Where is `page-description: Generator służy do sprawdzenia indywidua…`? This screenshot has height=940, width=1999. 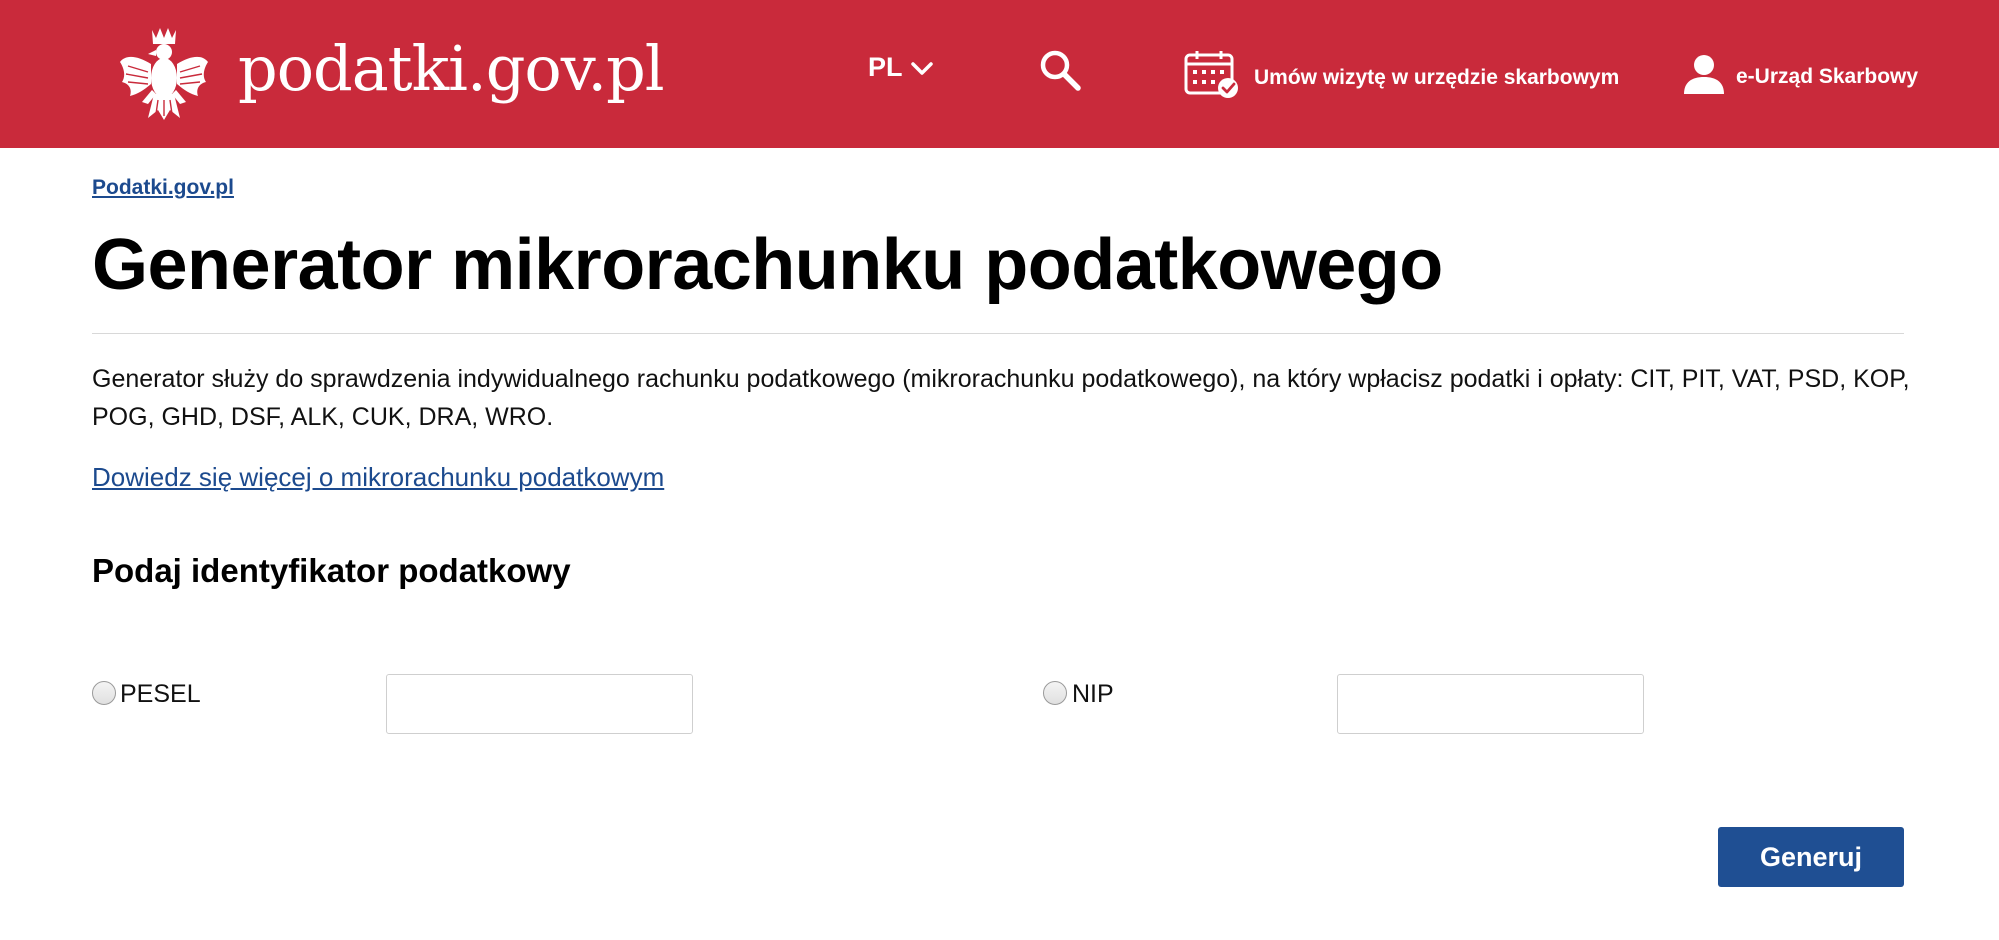
page-description: Generator służy do sprawdzenia indywidua… is located at coordinates (1001, 398).